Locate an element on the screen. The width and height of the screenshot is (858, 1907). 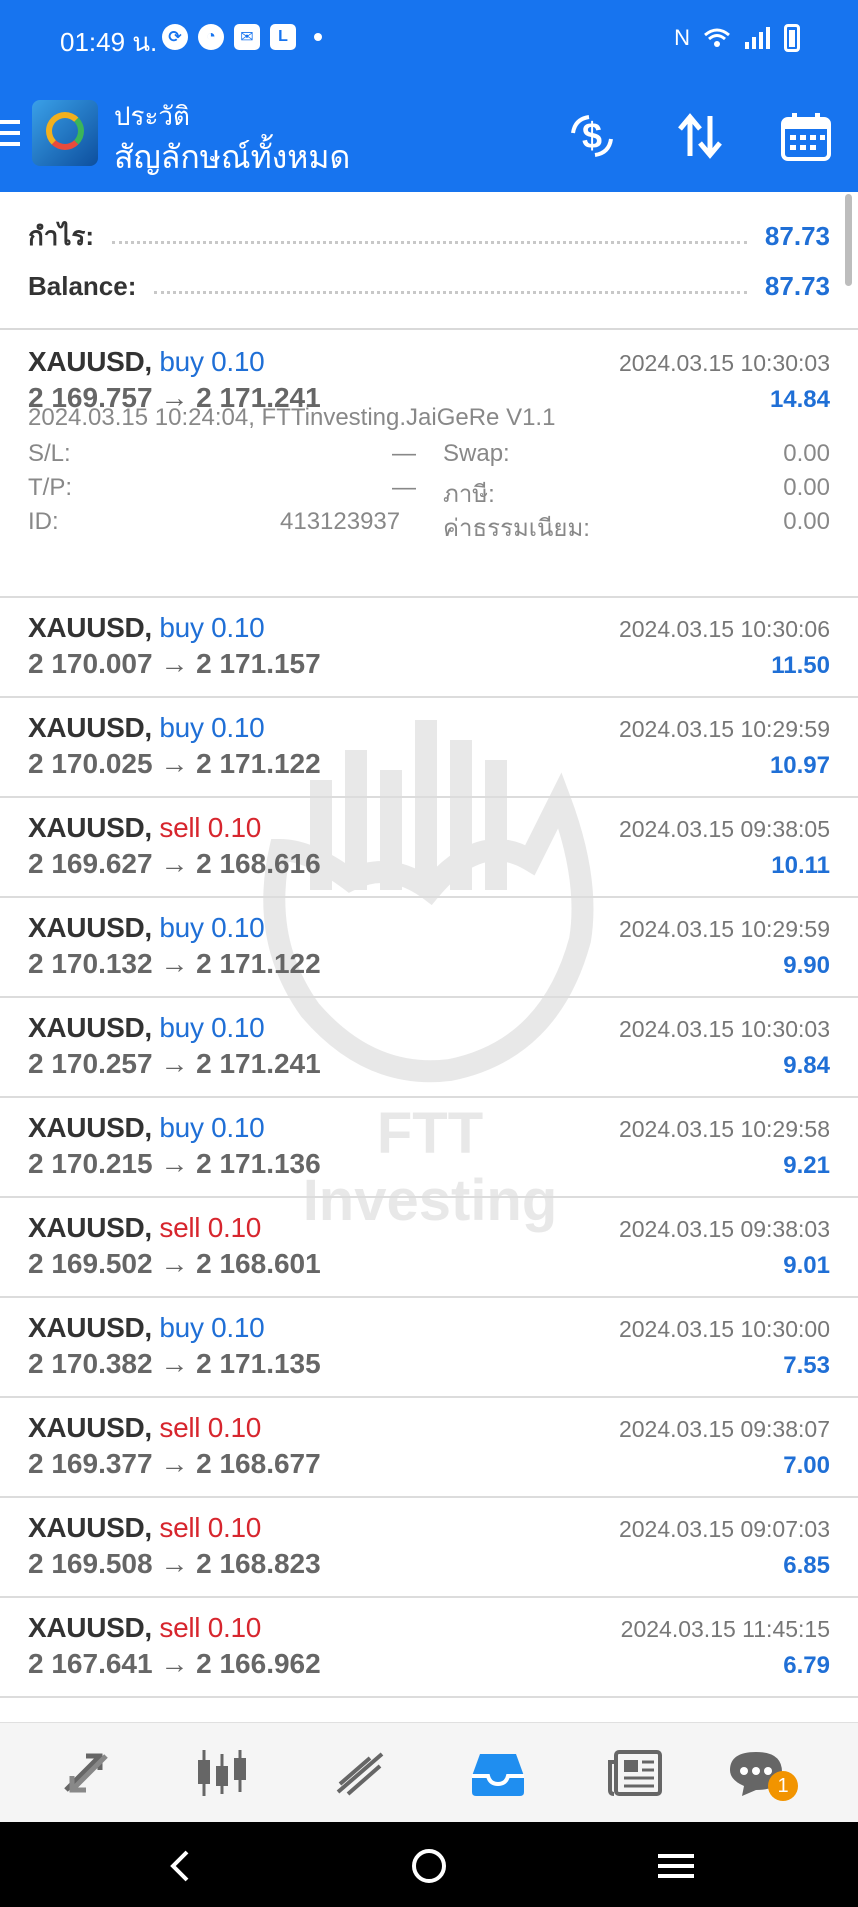
shield-icon: L is located at coordinates (283, 37).